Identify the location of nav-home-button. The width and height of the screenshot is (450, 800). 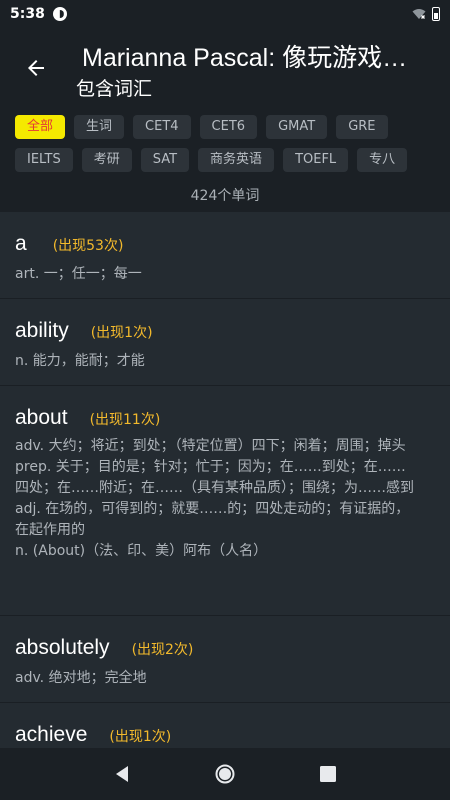
(225, 774).